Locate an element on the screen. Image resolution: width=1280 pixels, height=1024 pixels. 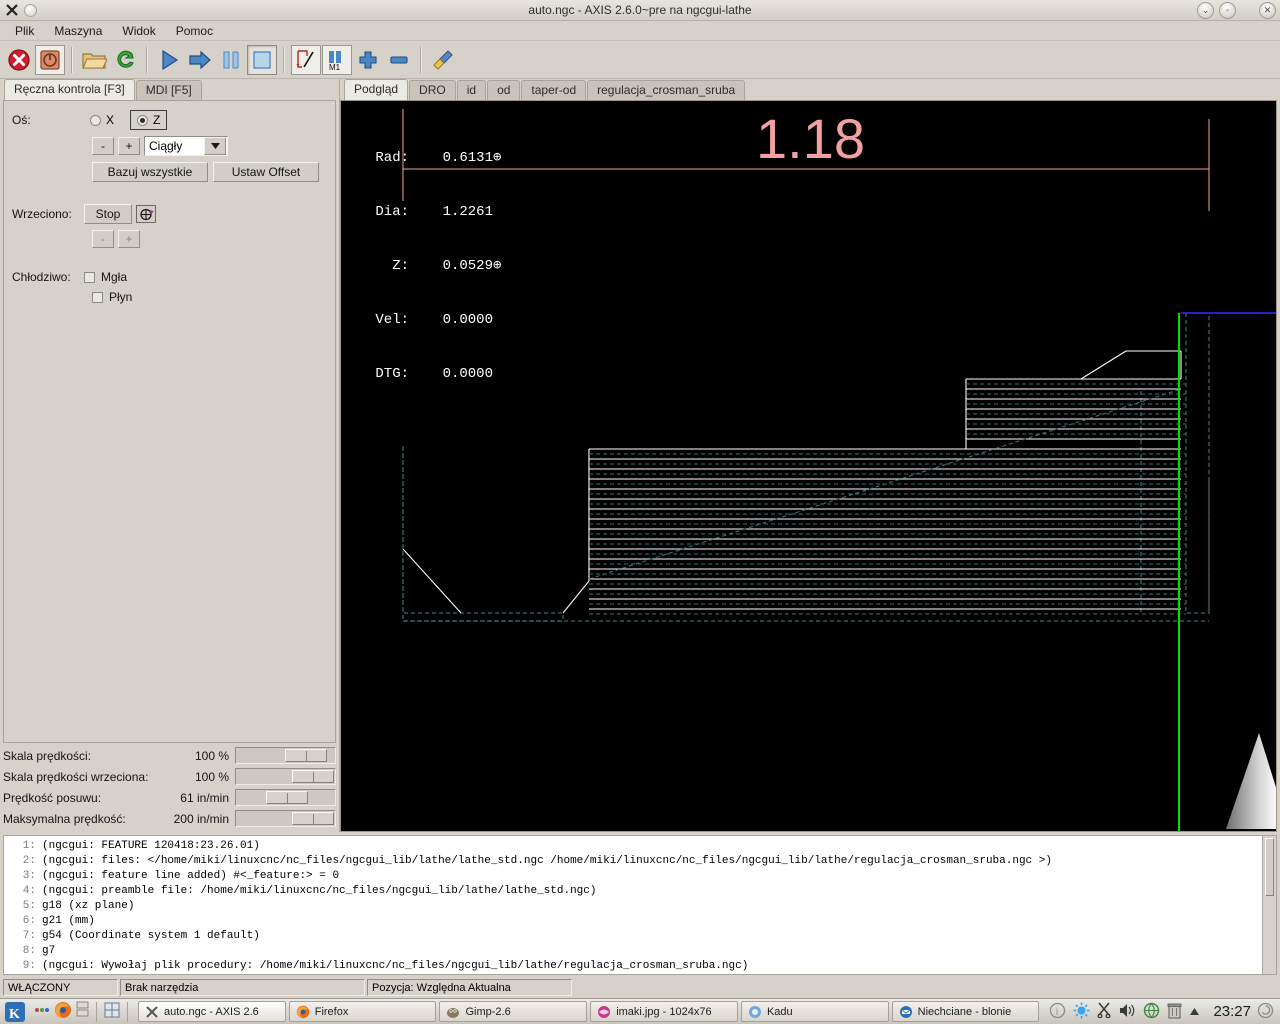
start-menu-button: K is located at coordinates (15, 1012).